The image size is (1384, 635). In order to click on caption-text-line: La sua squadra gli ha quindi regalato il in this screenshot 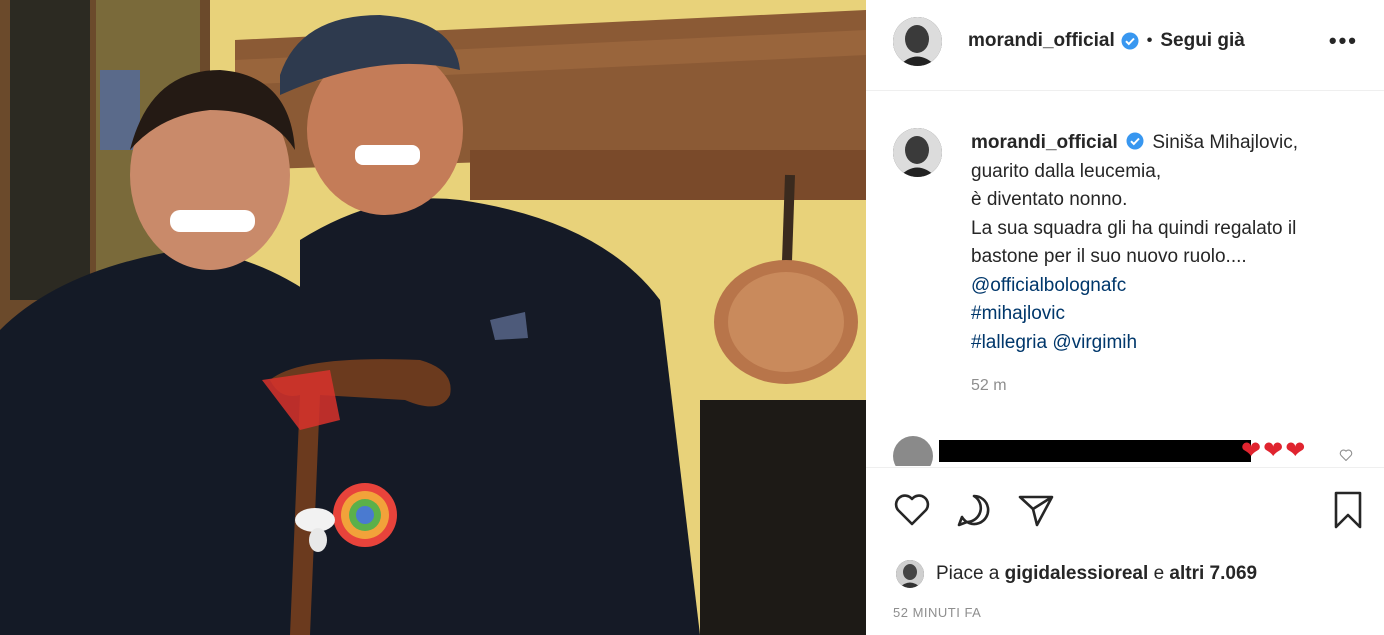, I will do `click(1134, 228)`.